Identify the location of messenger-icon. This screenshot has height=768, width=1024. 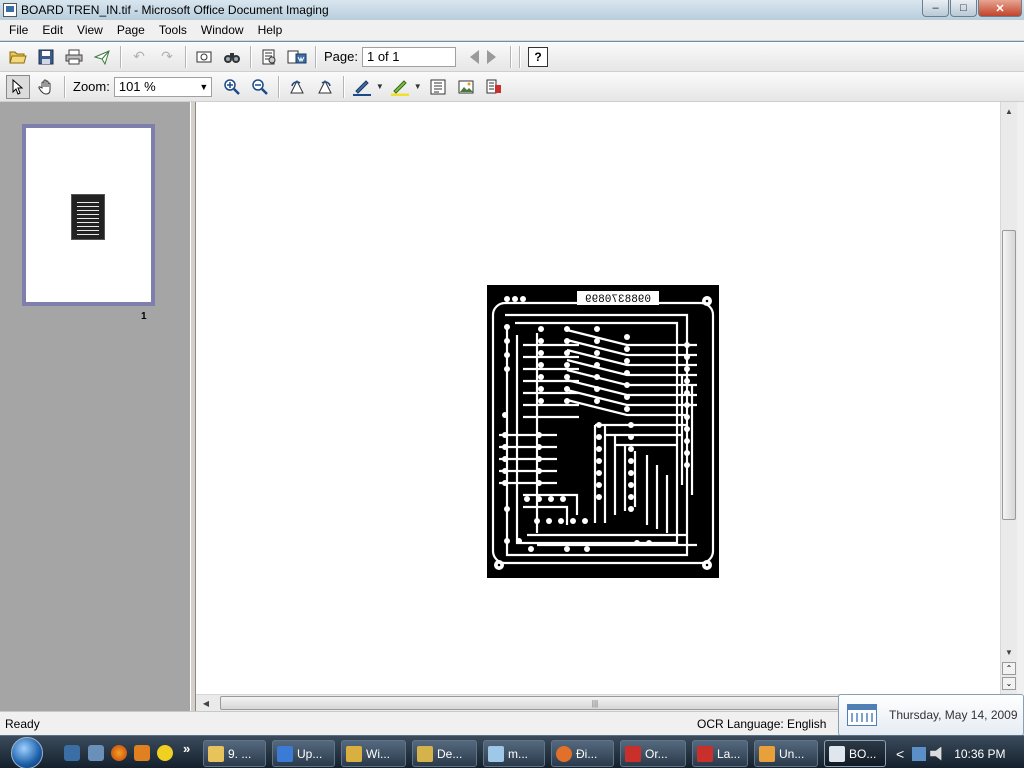
(165, 753).